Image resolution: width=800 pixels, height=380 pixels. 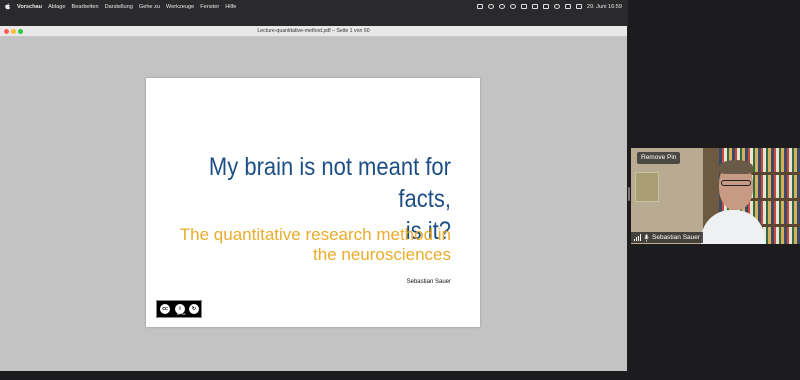 I want to click on resize-handle, so click(x=629, y=194).